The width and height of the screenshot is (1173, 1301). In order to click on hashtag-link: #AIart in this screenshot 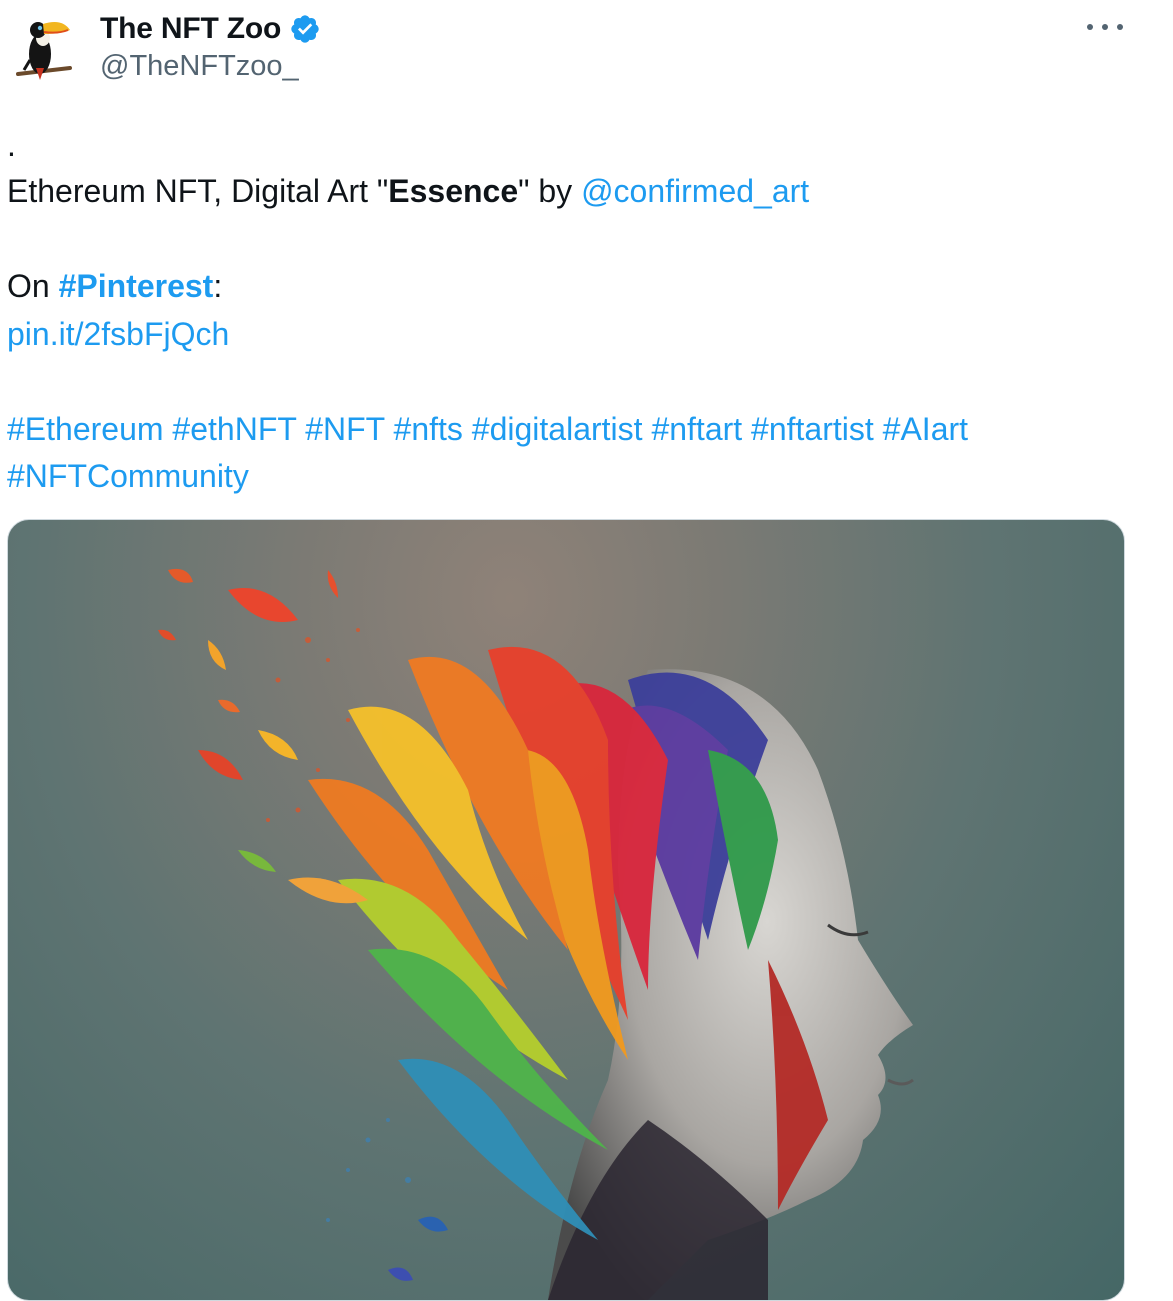, I will do `click(925, 429)`.